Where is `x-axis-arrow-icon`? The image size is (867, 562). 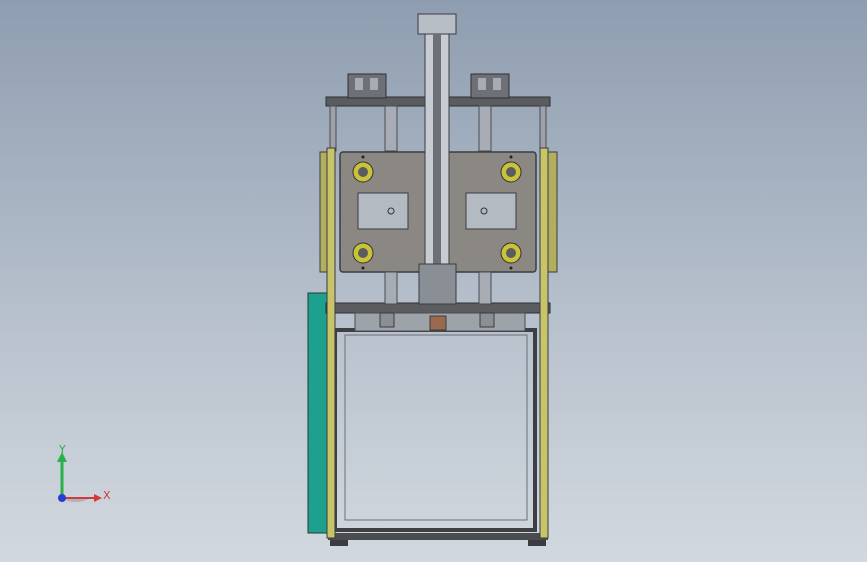
x-axis-arrow-icon is located at coordinates (98, 498).